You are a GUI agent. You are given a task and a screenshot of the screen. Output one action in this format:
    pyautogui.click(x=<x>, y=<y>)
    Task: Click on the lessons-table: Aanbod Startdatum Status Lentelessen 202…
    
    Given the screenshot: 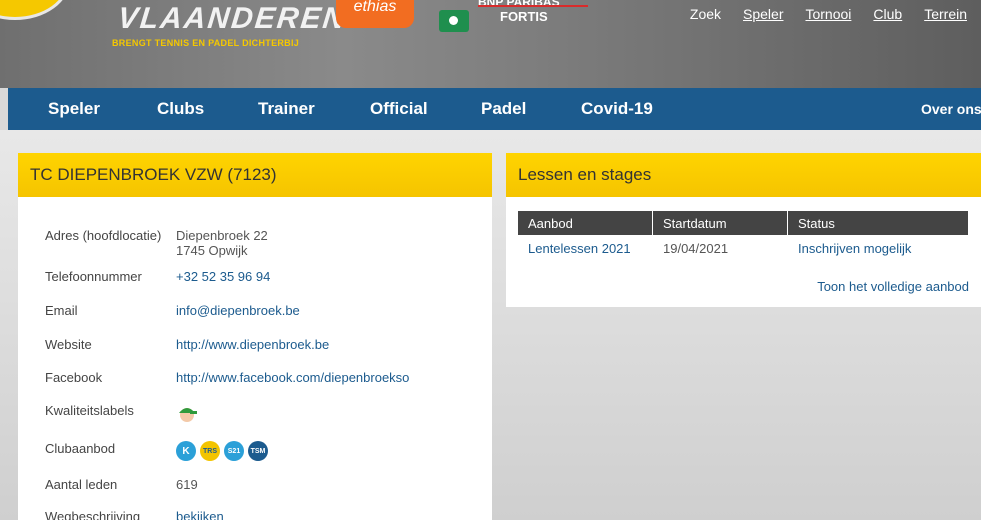 What is the action you would take?
    pyautogui.click(x=743, y=236)
    